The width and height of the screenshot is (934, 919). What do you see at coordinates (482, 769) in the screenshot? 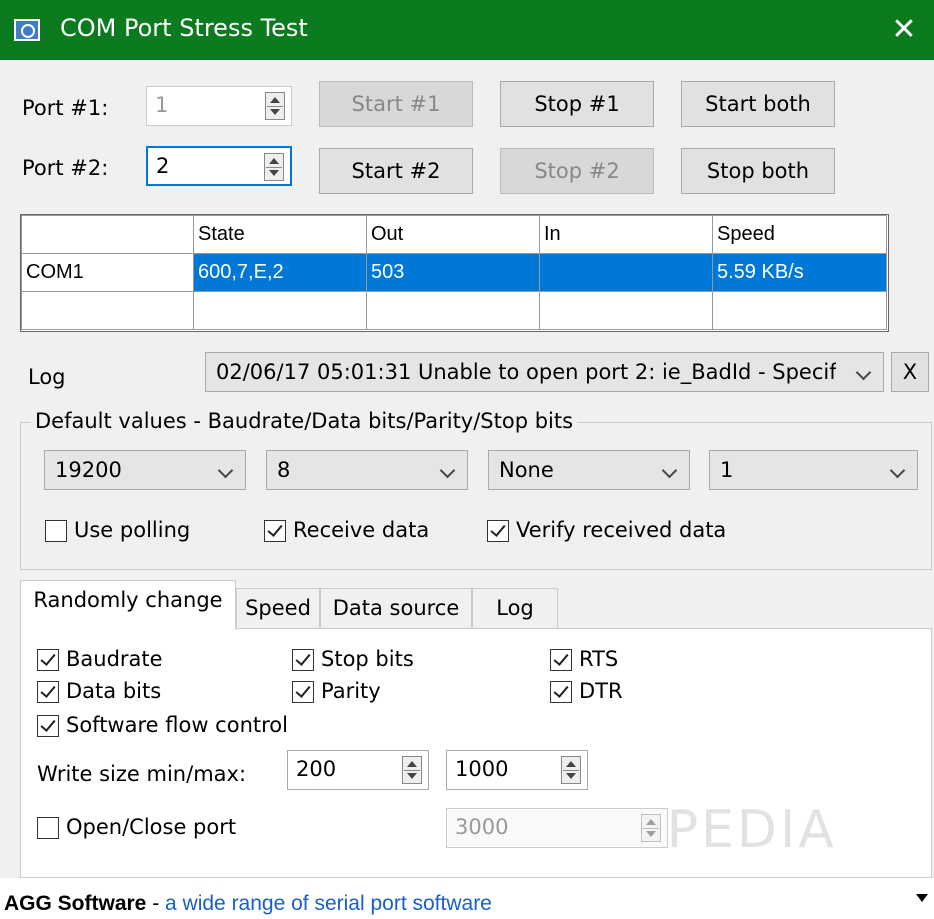
I see `write-max-value: 1000` at bounding box center [482, 769].